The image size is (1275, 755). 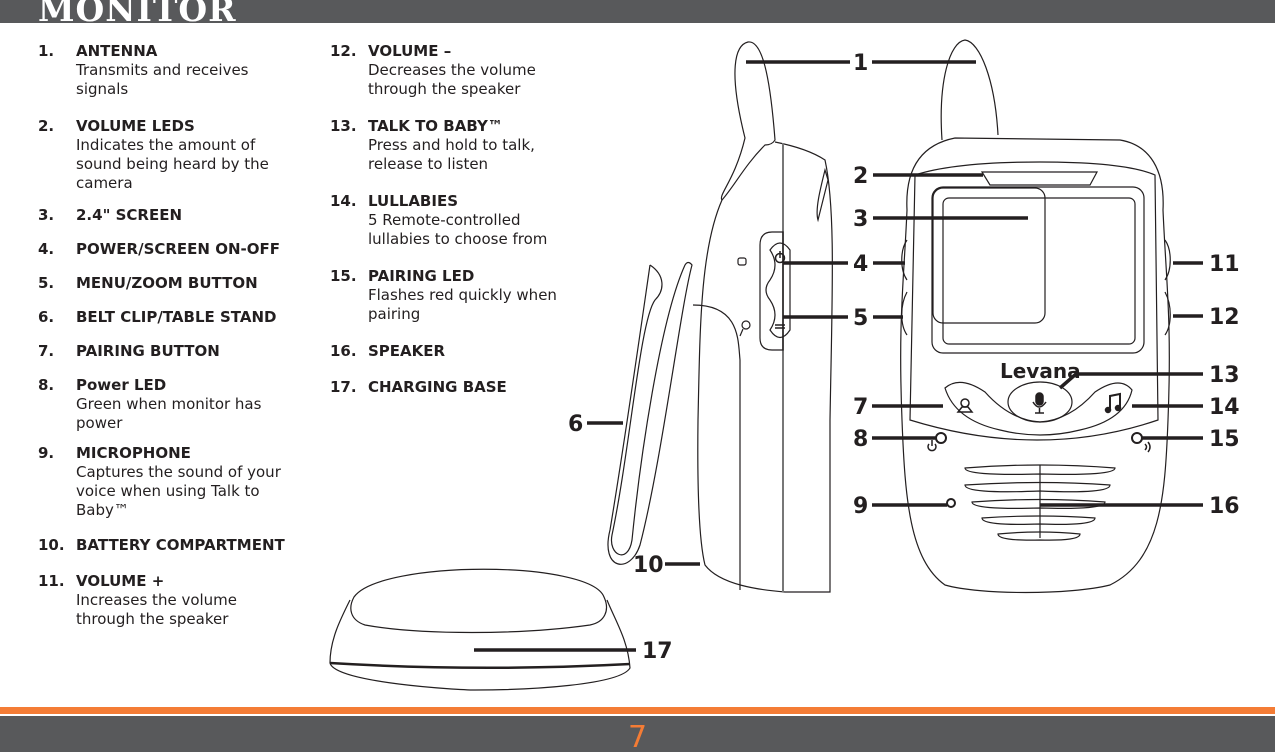 What do you see at coordinates (1040, 502) in the screenshot?
I see `speaker-grille` at bounding box center [1040, 502].